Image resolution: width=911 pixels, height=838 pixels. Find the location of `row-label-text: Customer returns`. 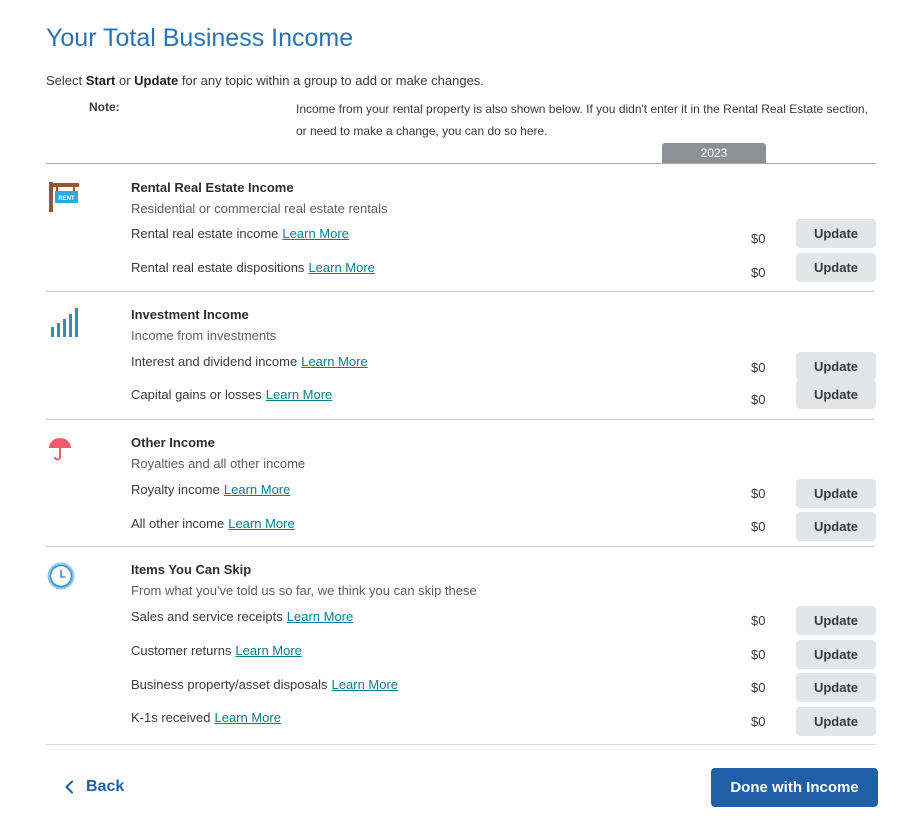

row-label-text: Customer returns is located at coordinates (181, 650).